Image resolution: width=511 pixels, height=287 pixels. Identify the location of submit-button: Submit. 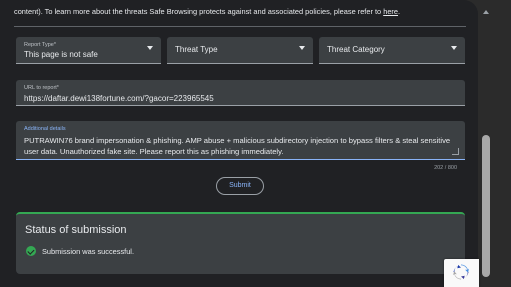
(240, 186).